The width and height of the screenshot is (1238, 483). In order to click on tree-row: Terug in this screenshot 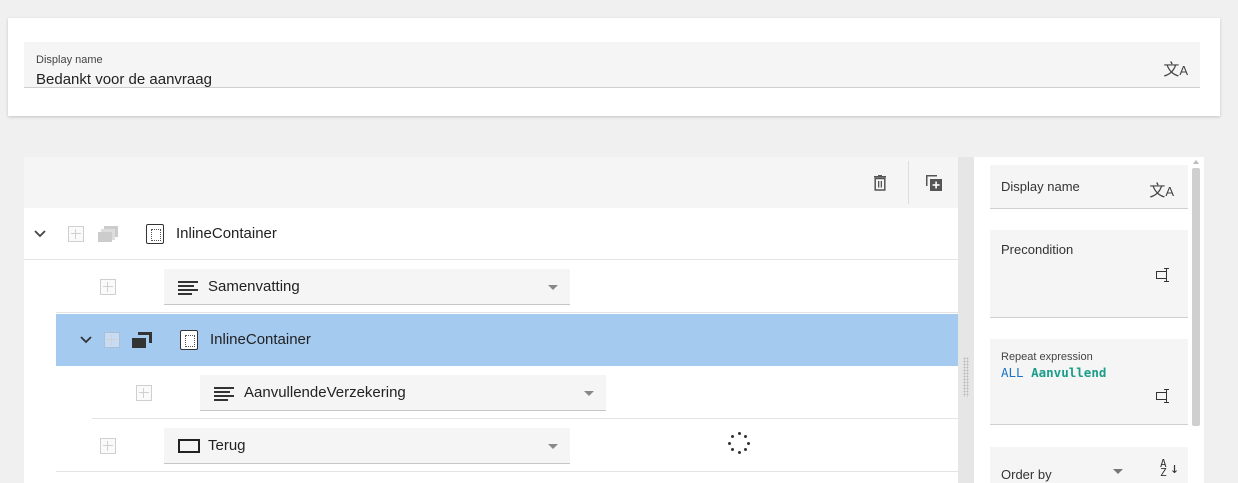, I will do `click(507, 446)`.